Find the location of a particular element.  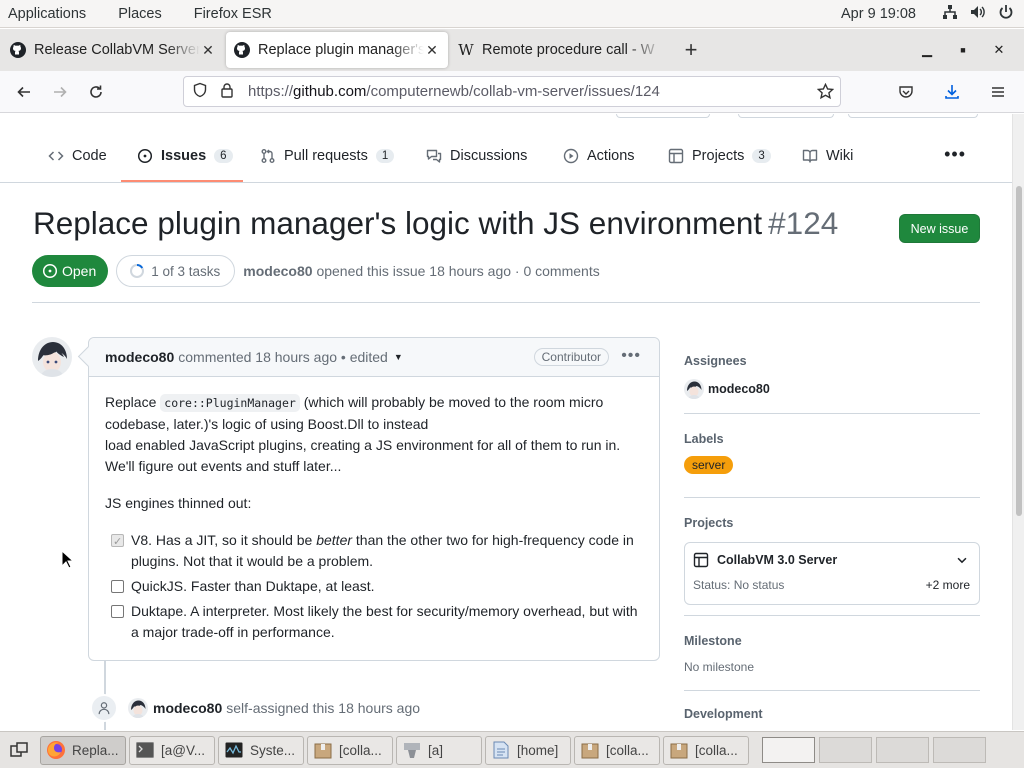

volume-icon is located at coordinates (978, 14).